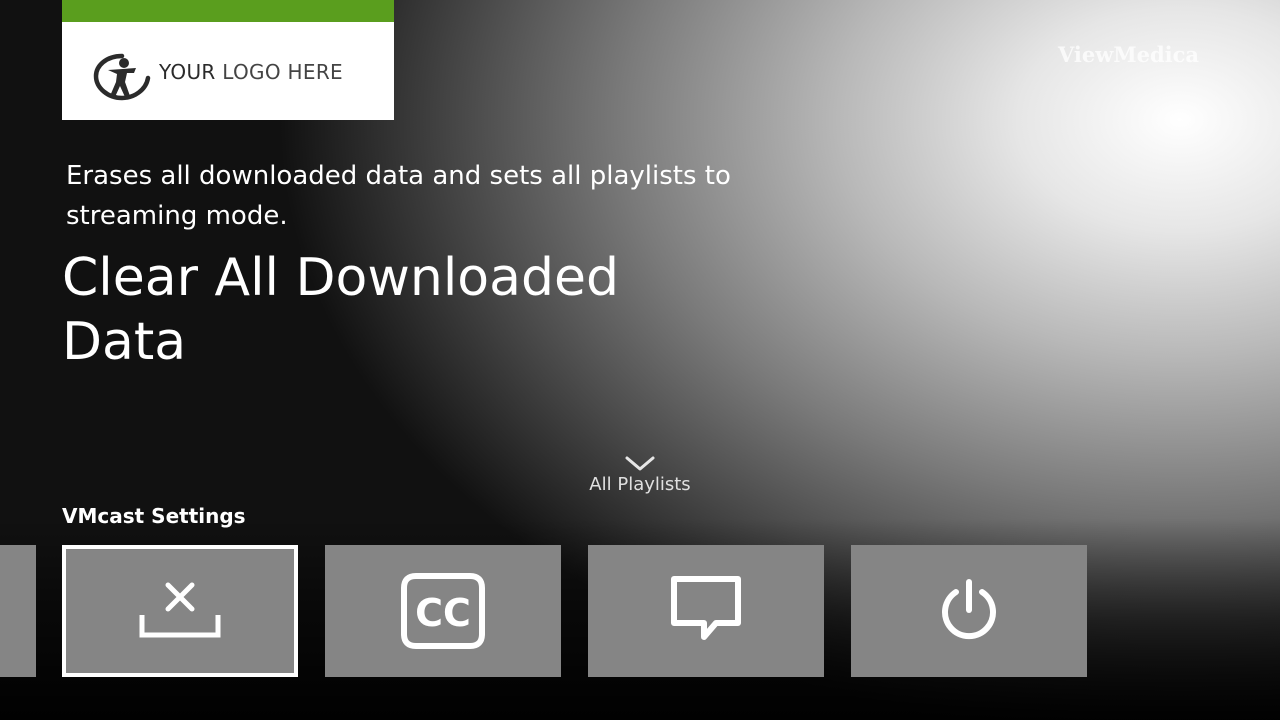  I want to click on feedback-tile, so click(706, 611).